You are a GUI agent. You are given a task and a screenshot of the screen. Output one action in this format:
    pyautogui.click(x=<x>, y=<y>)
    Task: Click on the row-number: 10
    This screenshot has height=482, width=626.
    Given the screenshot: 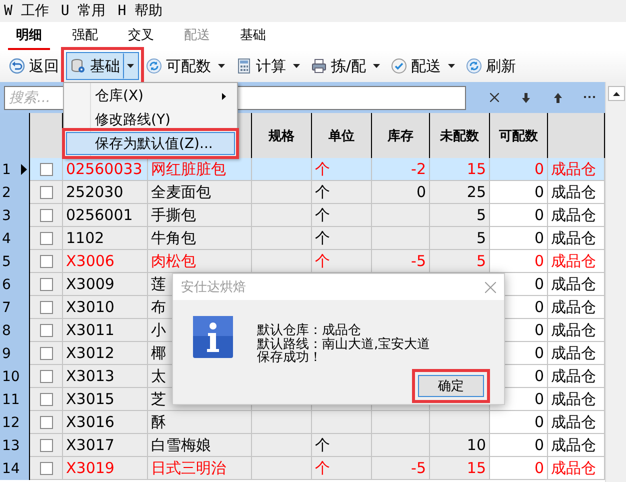 What is the action you would take?
    pyautogui.click(x=11, y=376)
    